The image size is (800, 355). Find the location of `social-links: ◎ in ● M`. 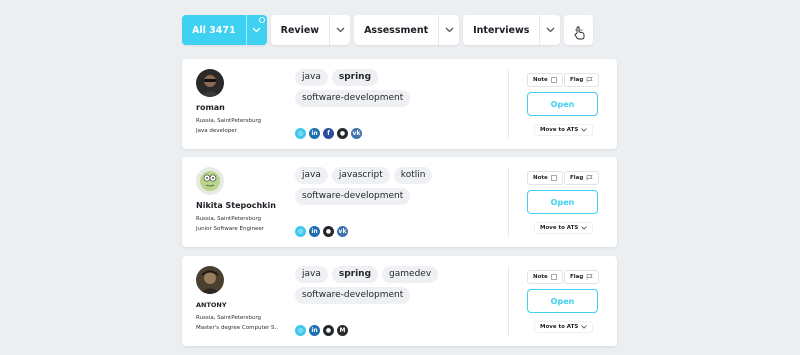

social-links: ◎ in ● M is located at coordinates (321, 330).